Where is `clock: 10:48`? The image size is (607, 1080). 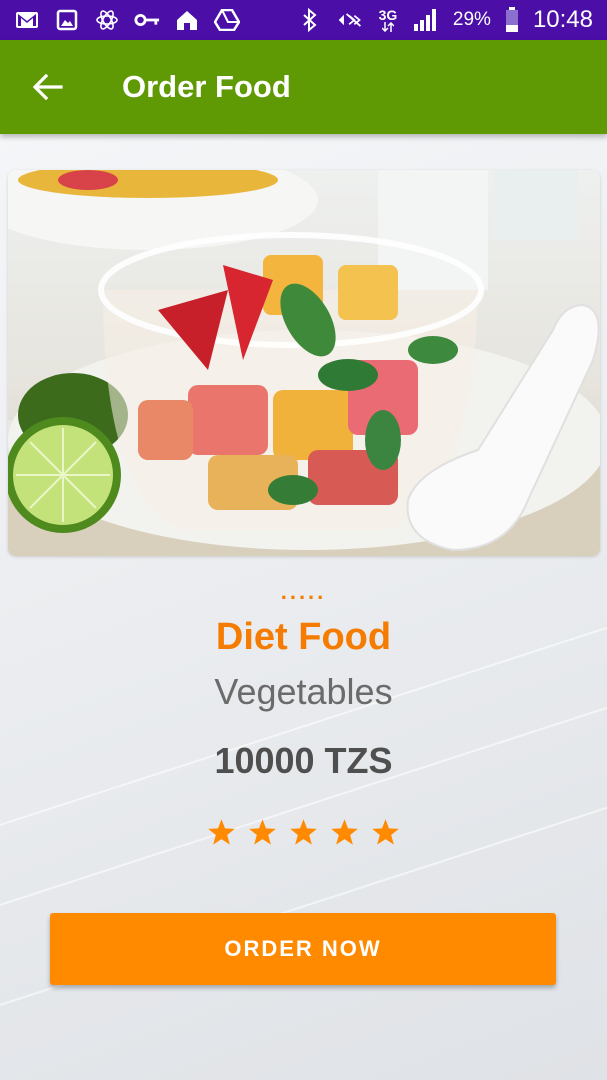
clock: 10:48 is located at coordinates (562, 19).